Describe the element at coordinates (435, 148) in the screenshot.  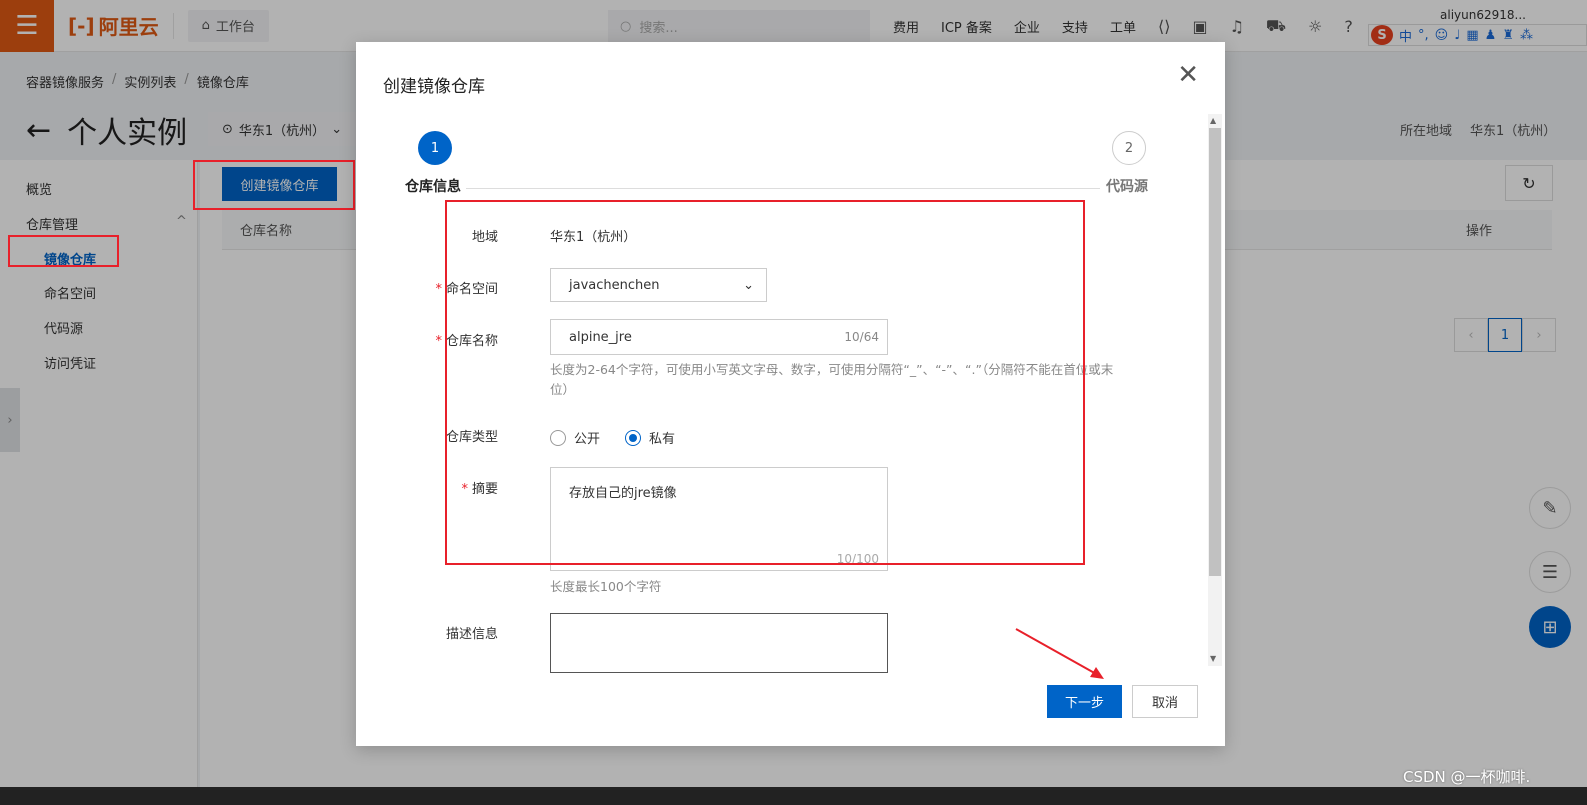
I see `step-1-circle: 1` at that location.